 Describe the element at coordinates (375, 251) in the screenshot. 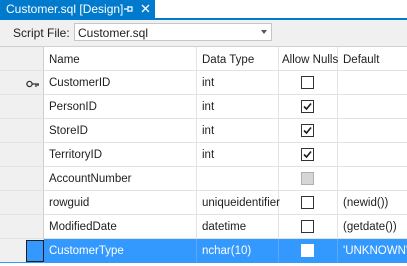

I see `default-value-cell-text: 'UNKNOWN'` at that location.